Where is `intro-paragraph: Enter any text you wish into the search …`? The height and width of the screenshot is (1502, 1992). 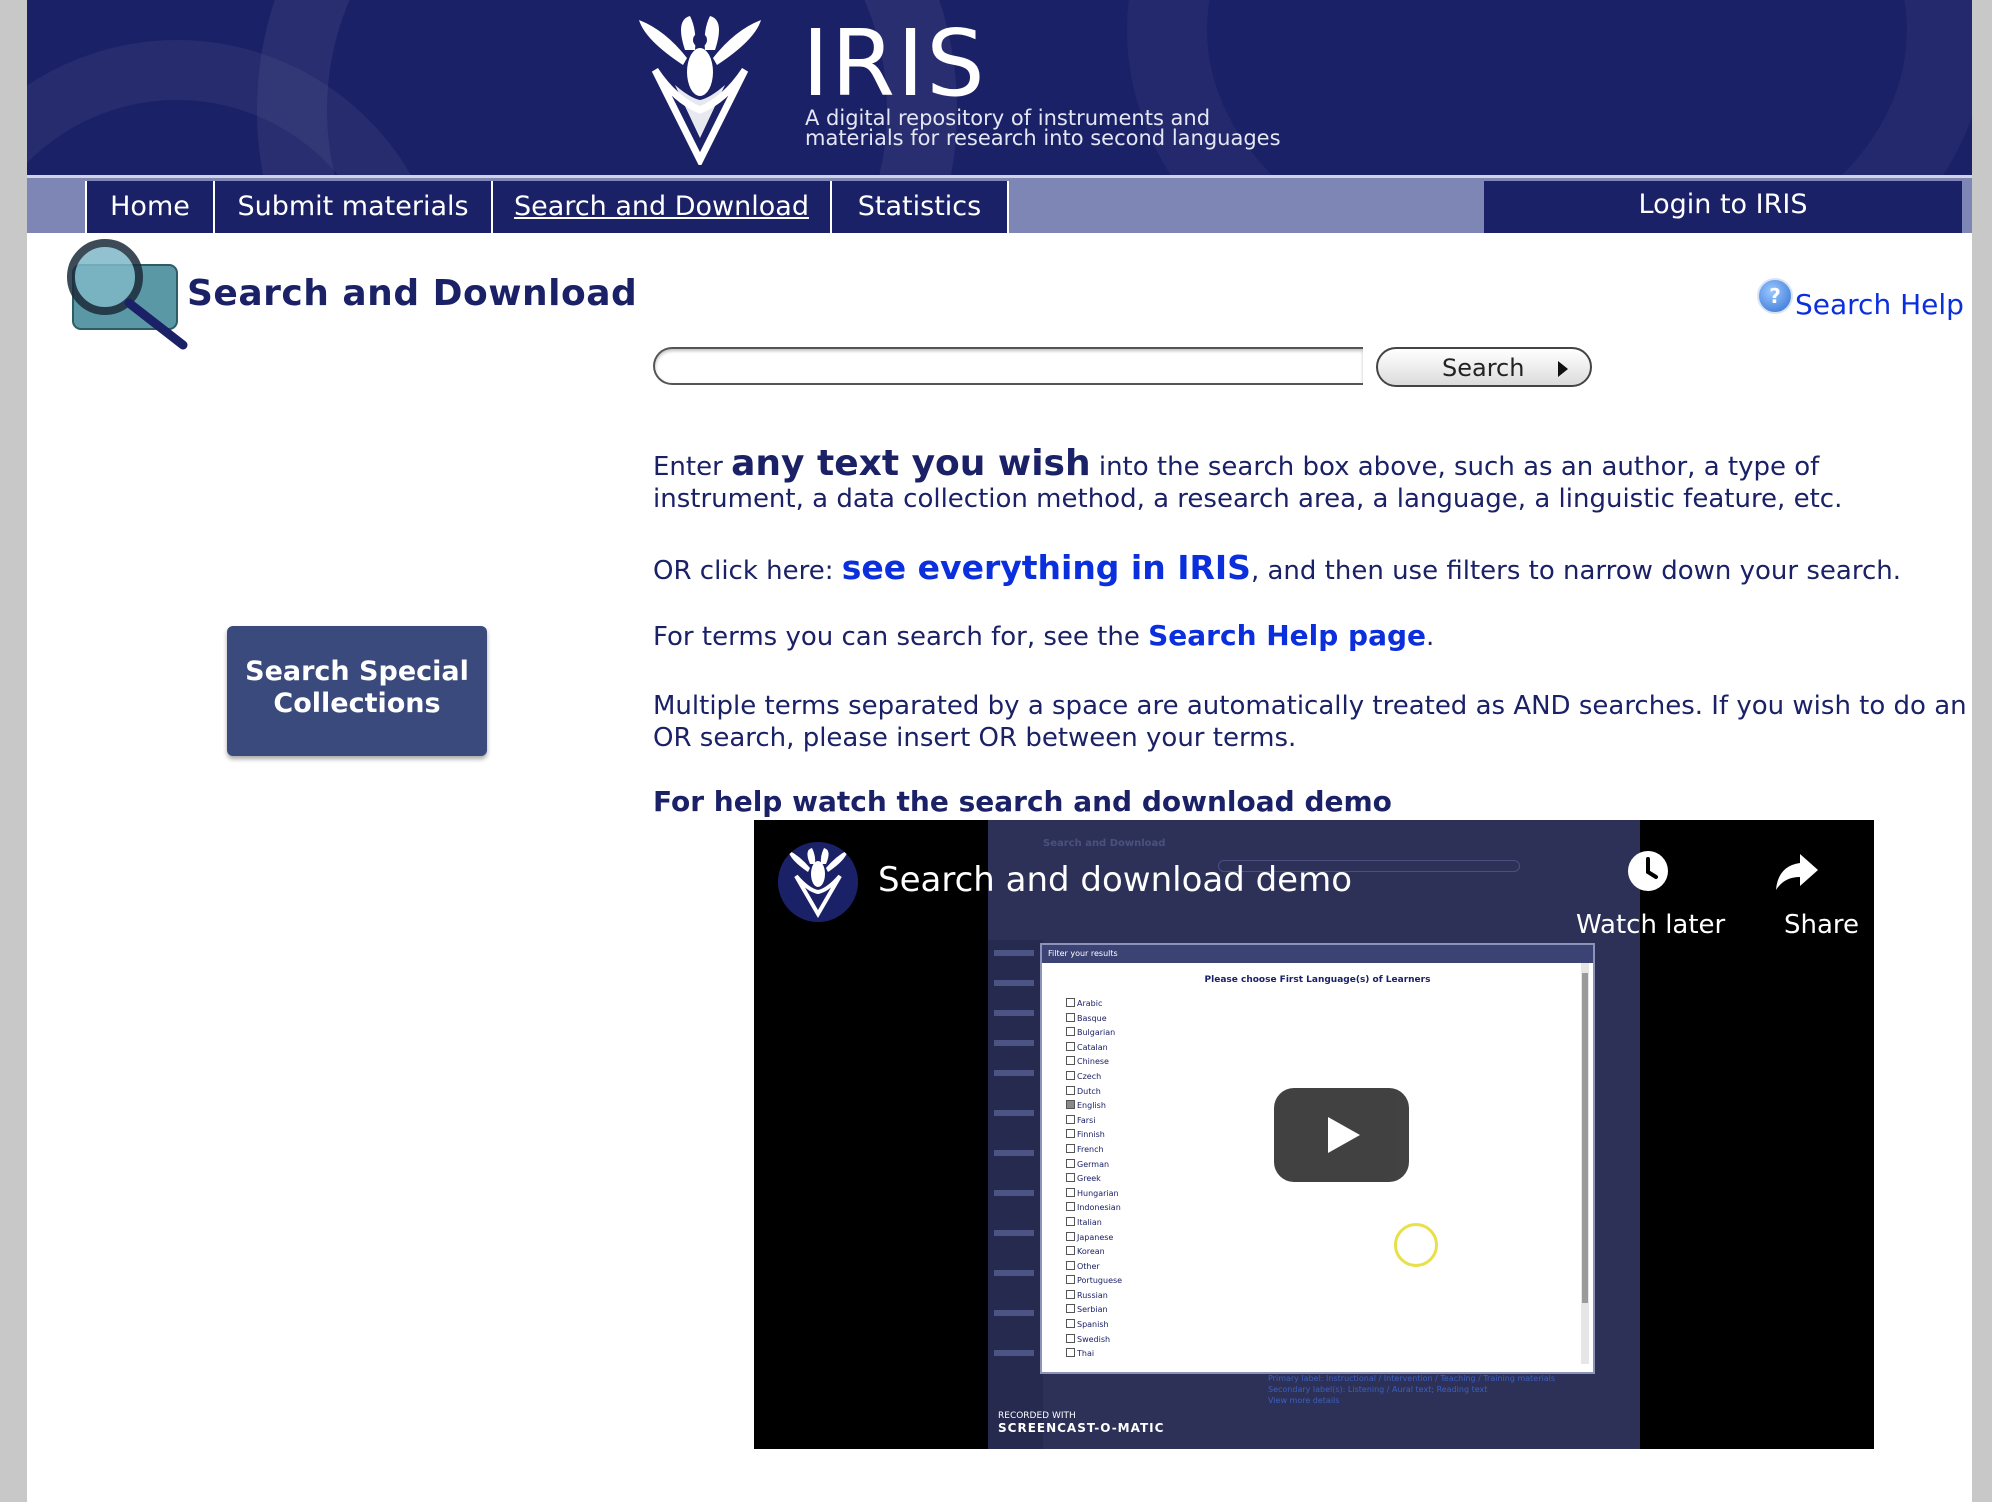 intro-paragraph: Enter any text you wish into the search … is located at coordinates (1312, 480).